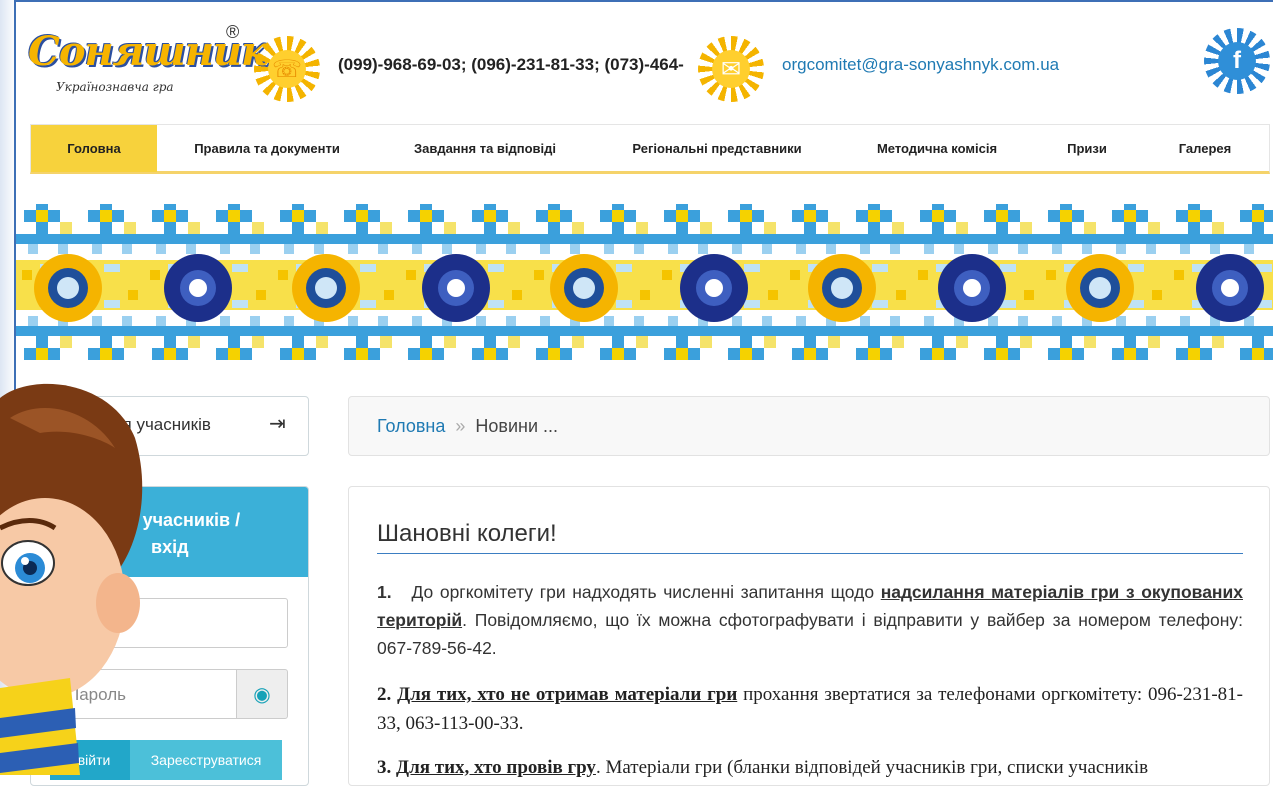  What do you see at coordinates (1087, 148) in the screenshot?
I see `nav-item-prizes: Призи` at bounding box center [1087, 148].